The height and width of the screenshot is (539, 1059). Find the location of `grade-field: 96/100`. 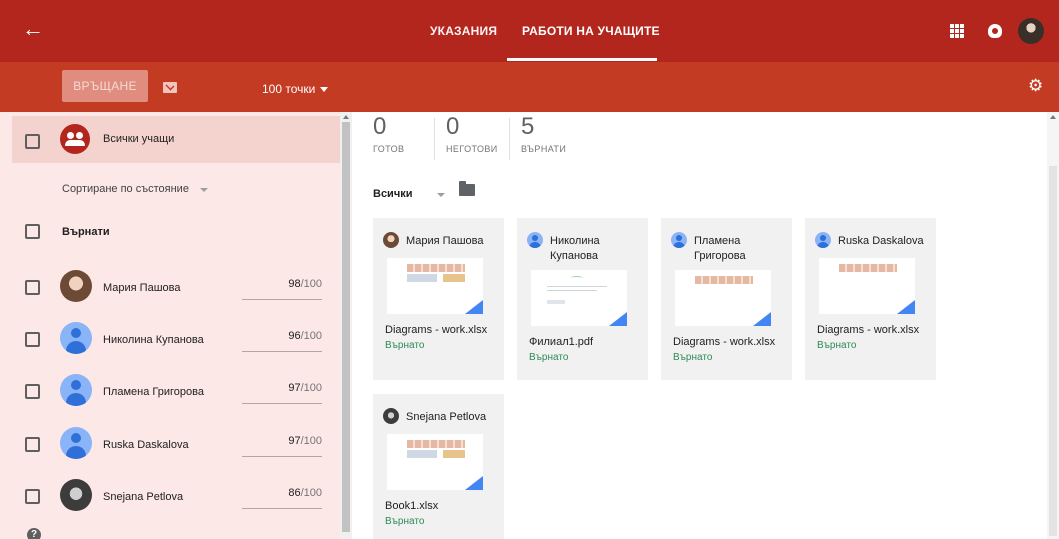

grade-field: 96/100 is located at coordinates (305, 336).